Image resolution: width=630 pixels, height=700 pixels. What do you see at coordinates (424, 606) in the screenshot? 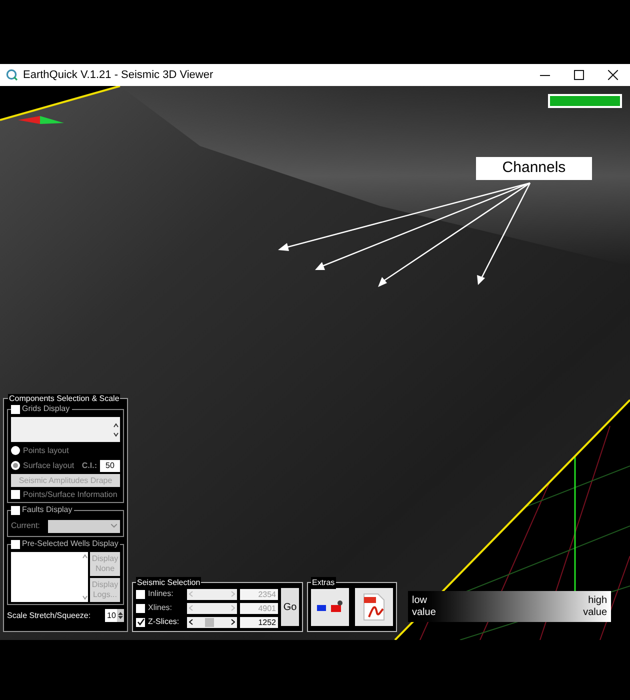
I see `low-value-label: low value` at bounding box center [424, 606].